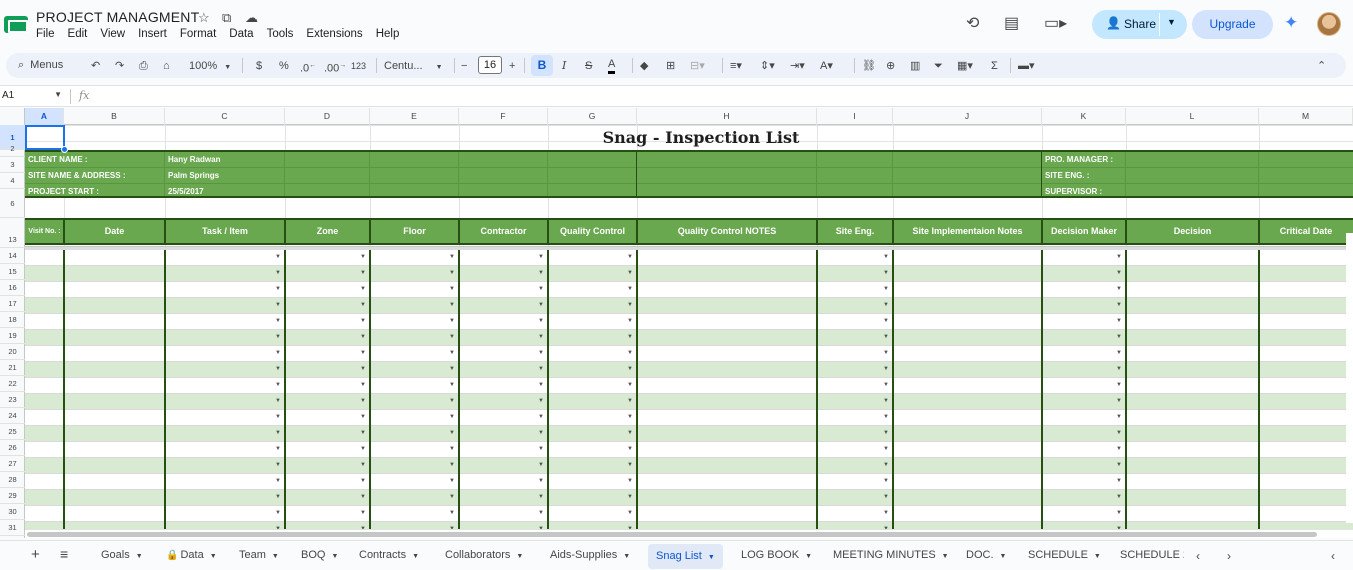 The height and width of the screenshot is (570, 1353). I want to click on site-address-value: Palm Springs, so click(193, 175).